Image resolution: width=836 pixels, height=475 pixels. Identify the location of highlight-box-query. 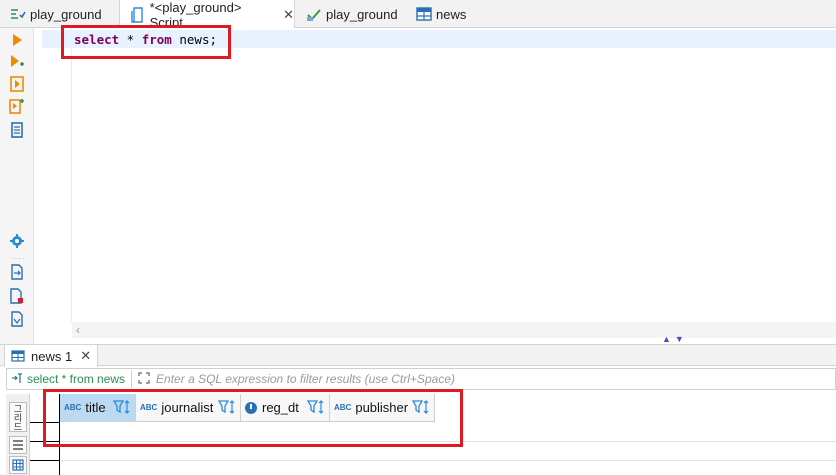
(146, 42).